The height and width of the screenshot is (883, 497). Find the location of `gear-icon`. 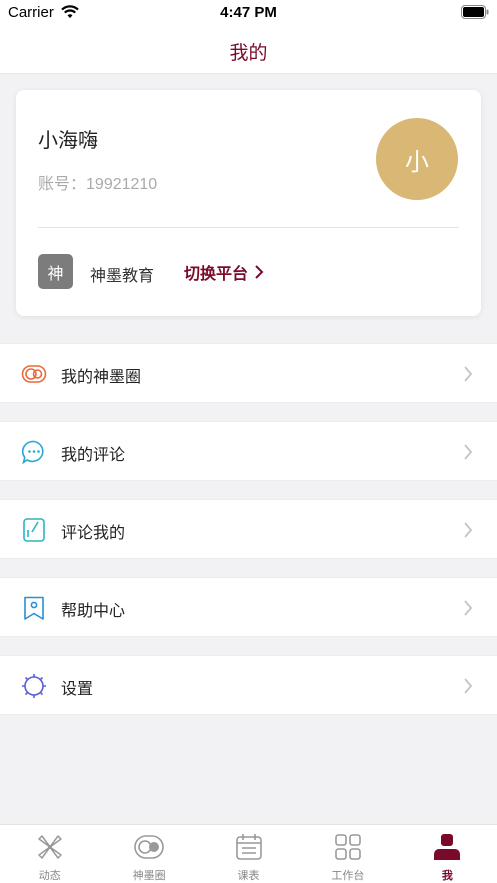

gear-icon is located at coordinates (34, 686).